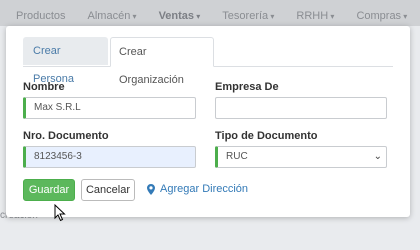  What do you see at coordinates (65, 61) in the screenshot?
I see `tab-crear-persona: Crear Persona` at bounding box center [65, 61].